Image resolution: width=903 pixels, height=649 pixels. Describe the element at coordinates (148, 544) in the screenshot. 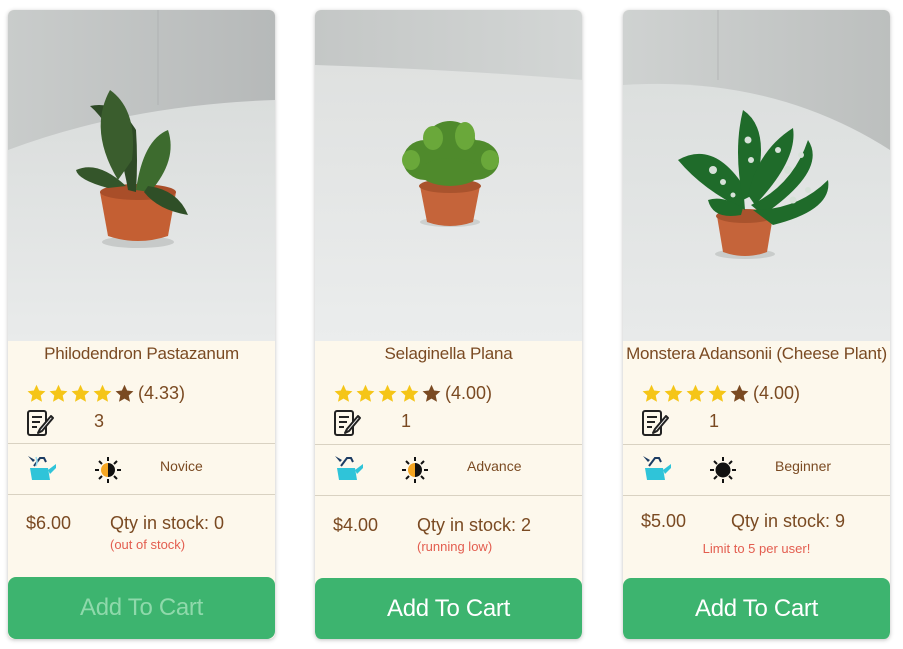

I see `stock-note: (out of stock)` at that location.